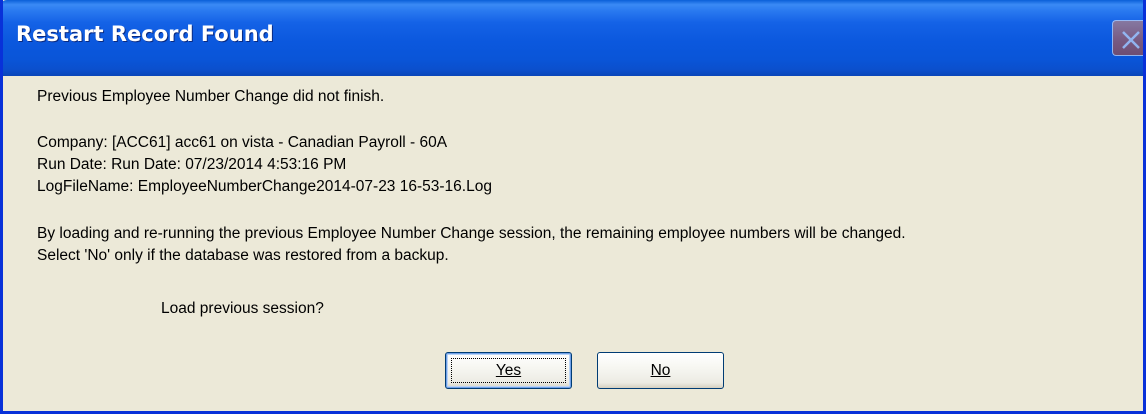  What do you see at coordinates (1131, 40) in the screenshot?
I see `close-icon` at bounding box center [1131, 40].